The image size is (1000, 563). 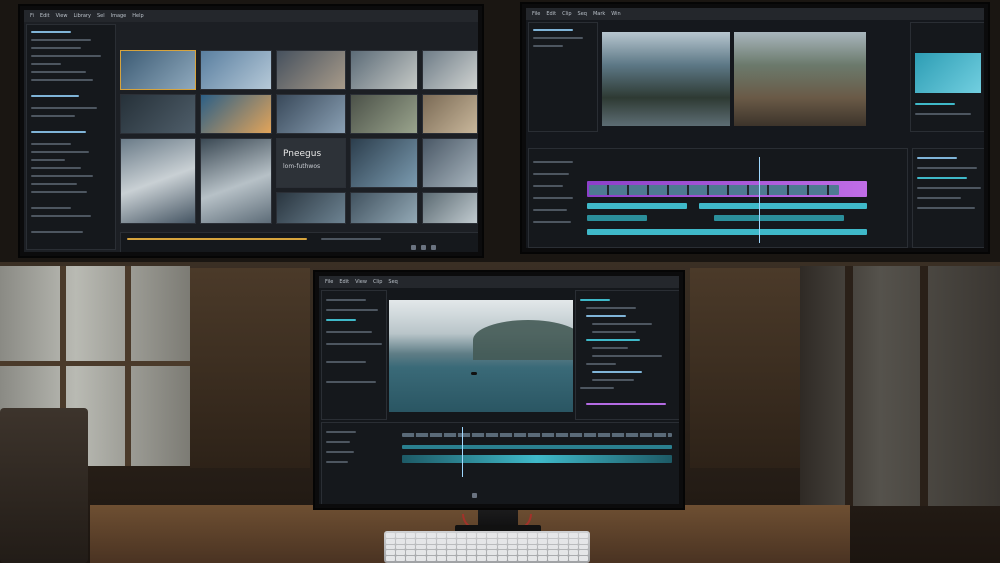 What do you see at coordinates (32, 16) in the screenshot?
I see `menu-item: Fi` at bounding box center [32, 16].